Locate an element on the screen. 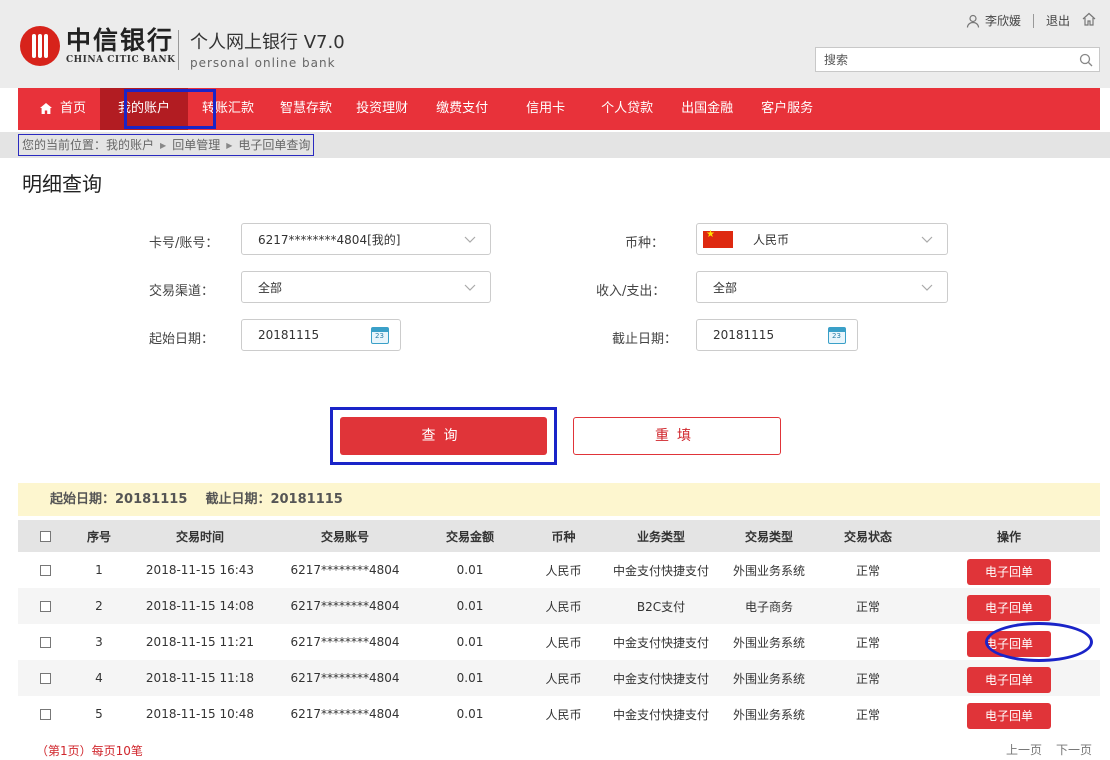 The height and width of the screenshot is (760, 1110). table-header: 序号 交易时间 交易账号 交易金额 币种 业务类型 交易类型 交易状态 操作 is located at coordinates (559, 536).